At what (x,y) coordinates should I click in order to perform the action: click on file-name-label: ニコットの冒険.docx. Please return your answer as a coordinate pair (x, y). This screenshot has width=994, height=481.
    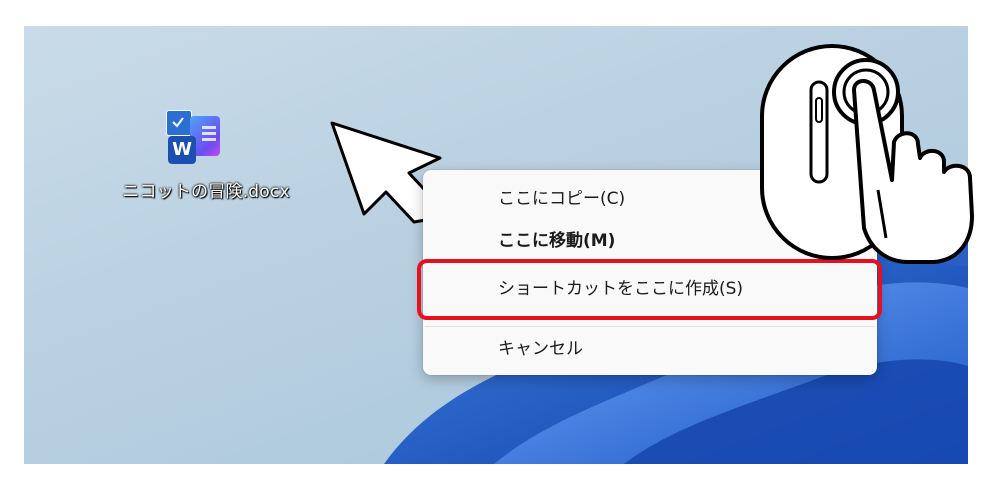
    Looking at the image, I should click on (206, 192).